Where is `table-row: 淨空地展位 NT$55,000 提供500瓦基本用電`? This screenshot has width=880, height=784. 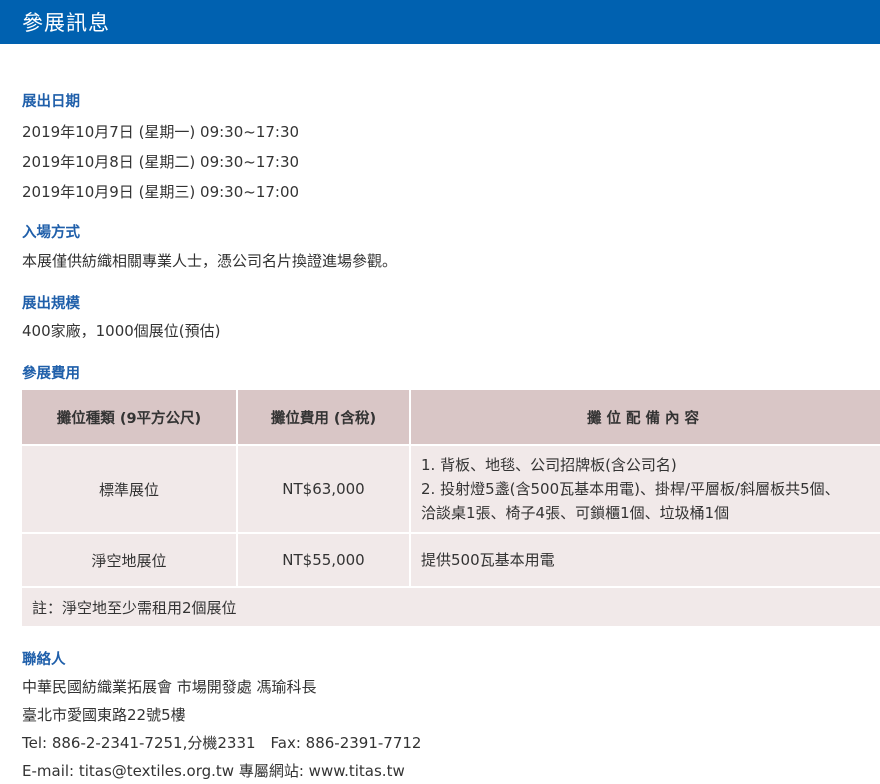 table-row: 淨空地展位 NT$55,000 提供500瓦基本用電 is located at coordinates (451, 560).